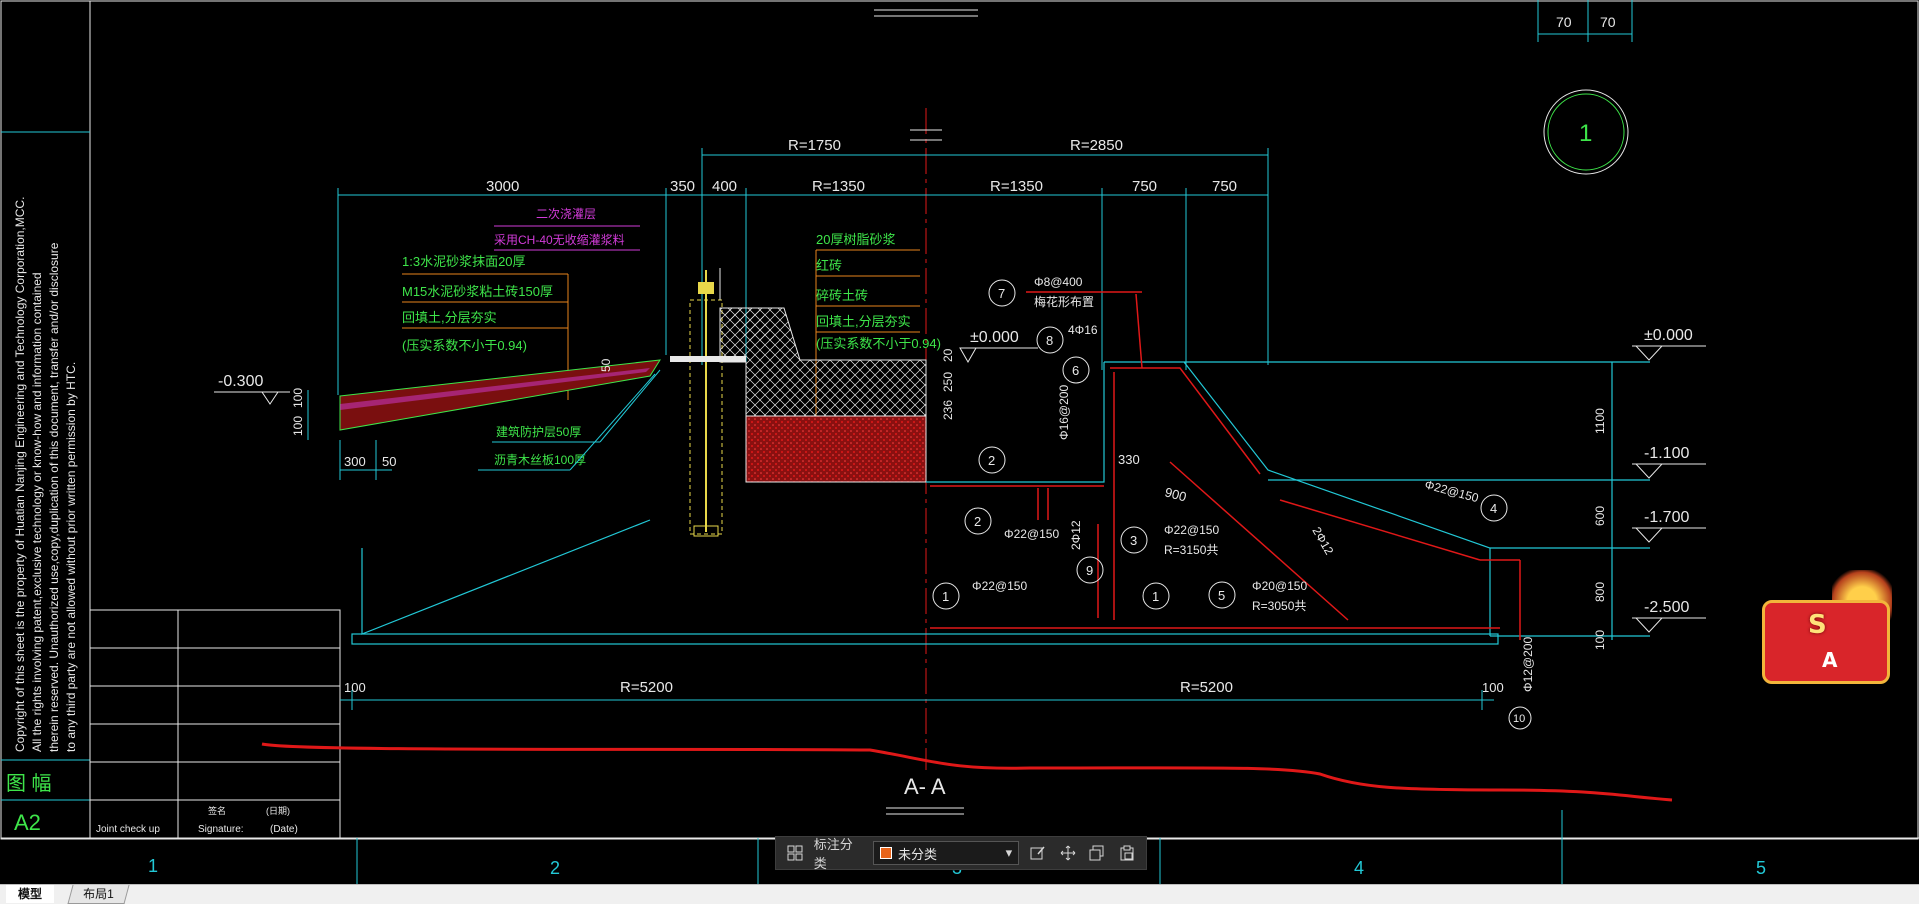 Image resolution: width=1919 pixels, height=904 pixels. I want to click on annotation-stroke, so click(967, 772).